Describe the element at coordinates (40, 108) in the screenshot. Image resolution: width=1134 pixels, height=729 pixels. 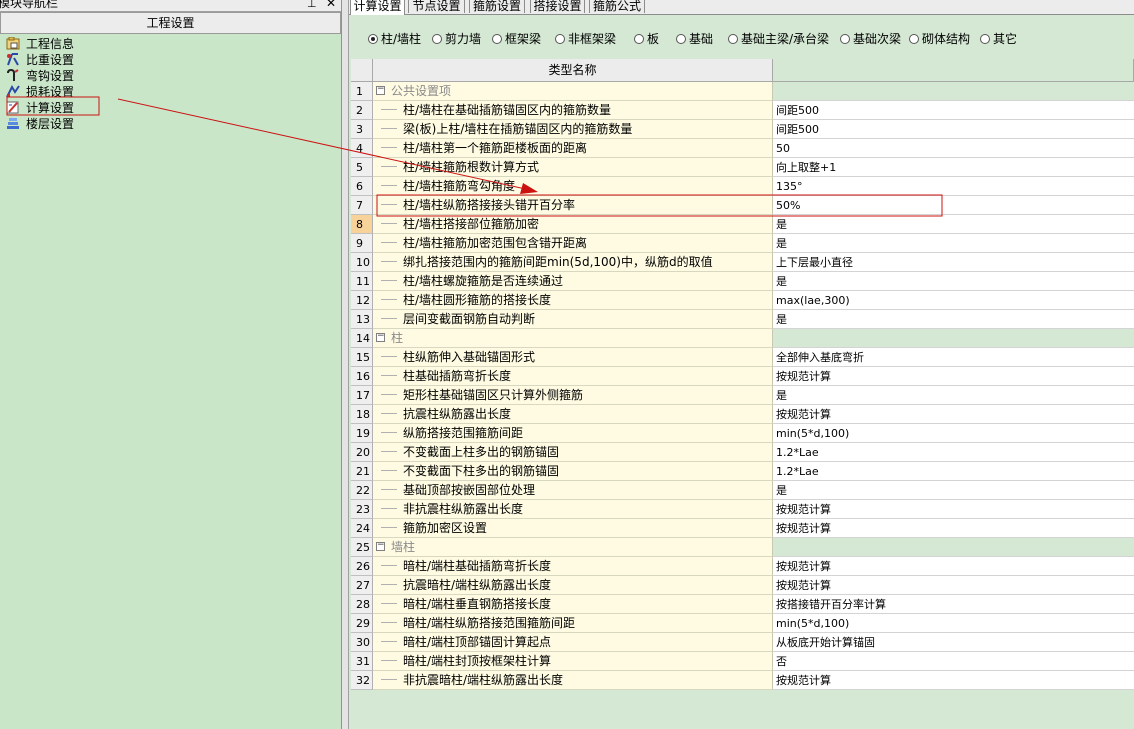
I see `nav-item-calc-settings: 计算设置` at that location.